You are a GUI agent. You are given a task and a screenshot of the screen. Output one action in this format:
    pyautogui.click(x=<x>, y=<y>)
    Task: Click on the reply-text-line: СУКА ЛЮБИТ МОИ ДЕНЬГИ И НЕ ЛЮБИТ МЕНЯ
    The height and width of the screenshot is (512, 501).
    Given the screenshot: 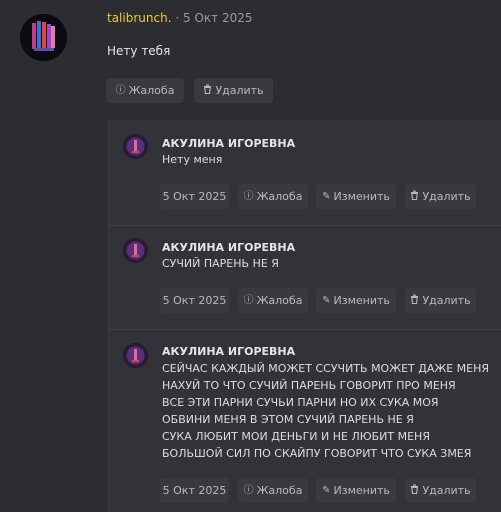 What is the action you would take?
    pyautogui.click(x=296, y=436)
    